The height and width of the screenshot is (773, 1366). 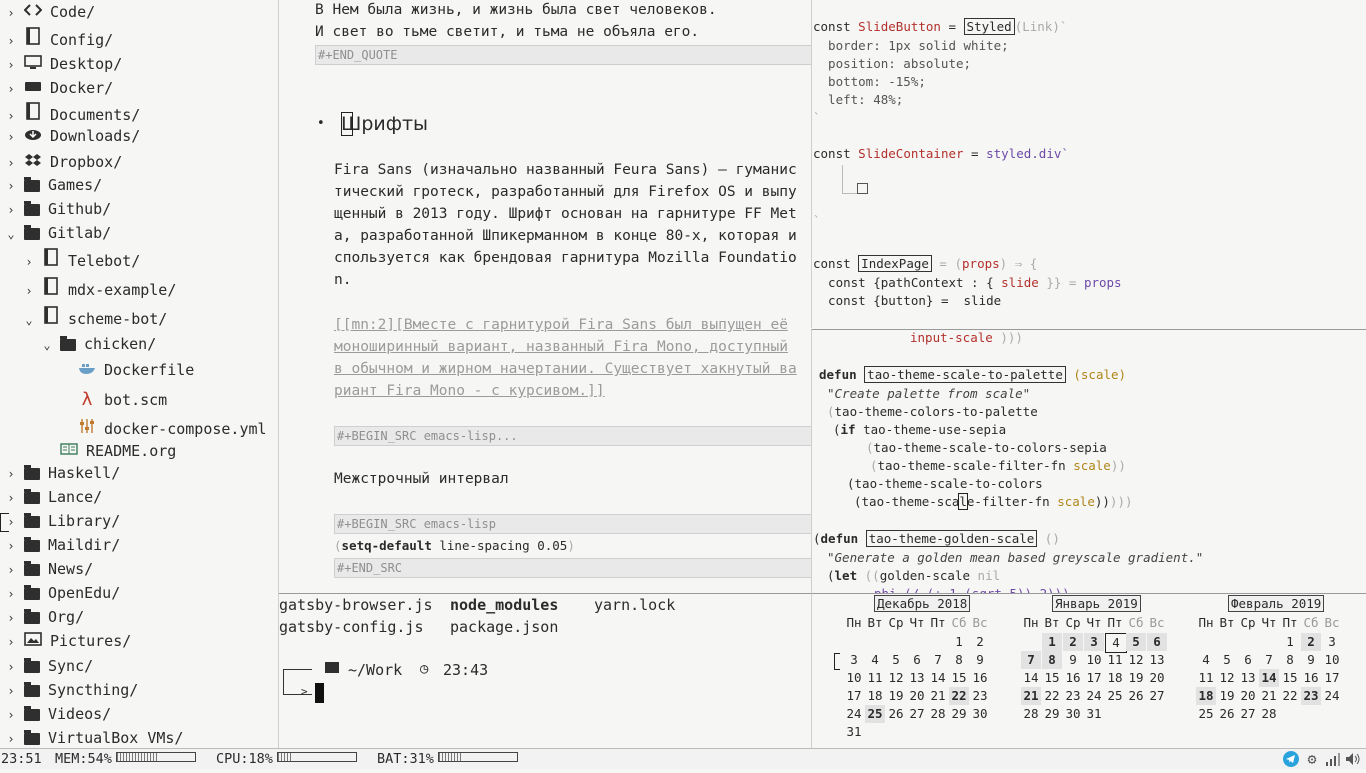 I want to click on calendar-day: 28, so click(x=938, y=714).